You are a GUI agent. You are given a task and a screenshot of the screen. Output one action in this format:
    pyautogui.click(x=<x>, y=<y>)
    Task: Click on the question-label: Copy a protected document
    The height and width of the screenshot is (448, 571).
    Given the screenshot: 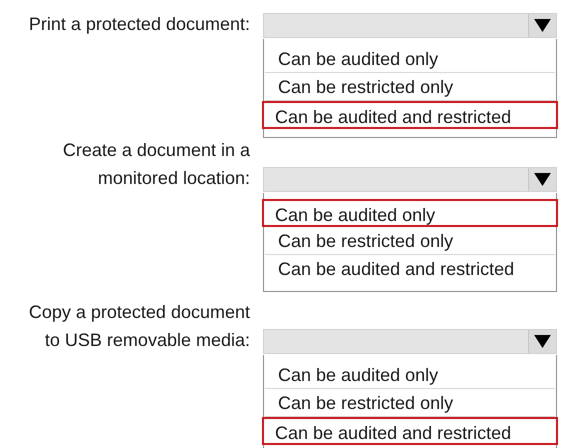 What is the action you would take?
    pyautogui.click(x=139, y=312)
    